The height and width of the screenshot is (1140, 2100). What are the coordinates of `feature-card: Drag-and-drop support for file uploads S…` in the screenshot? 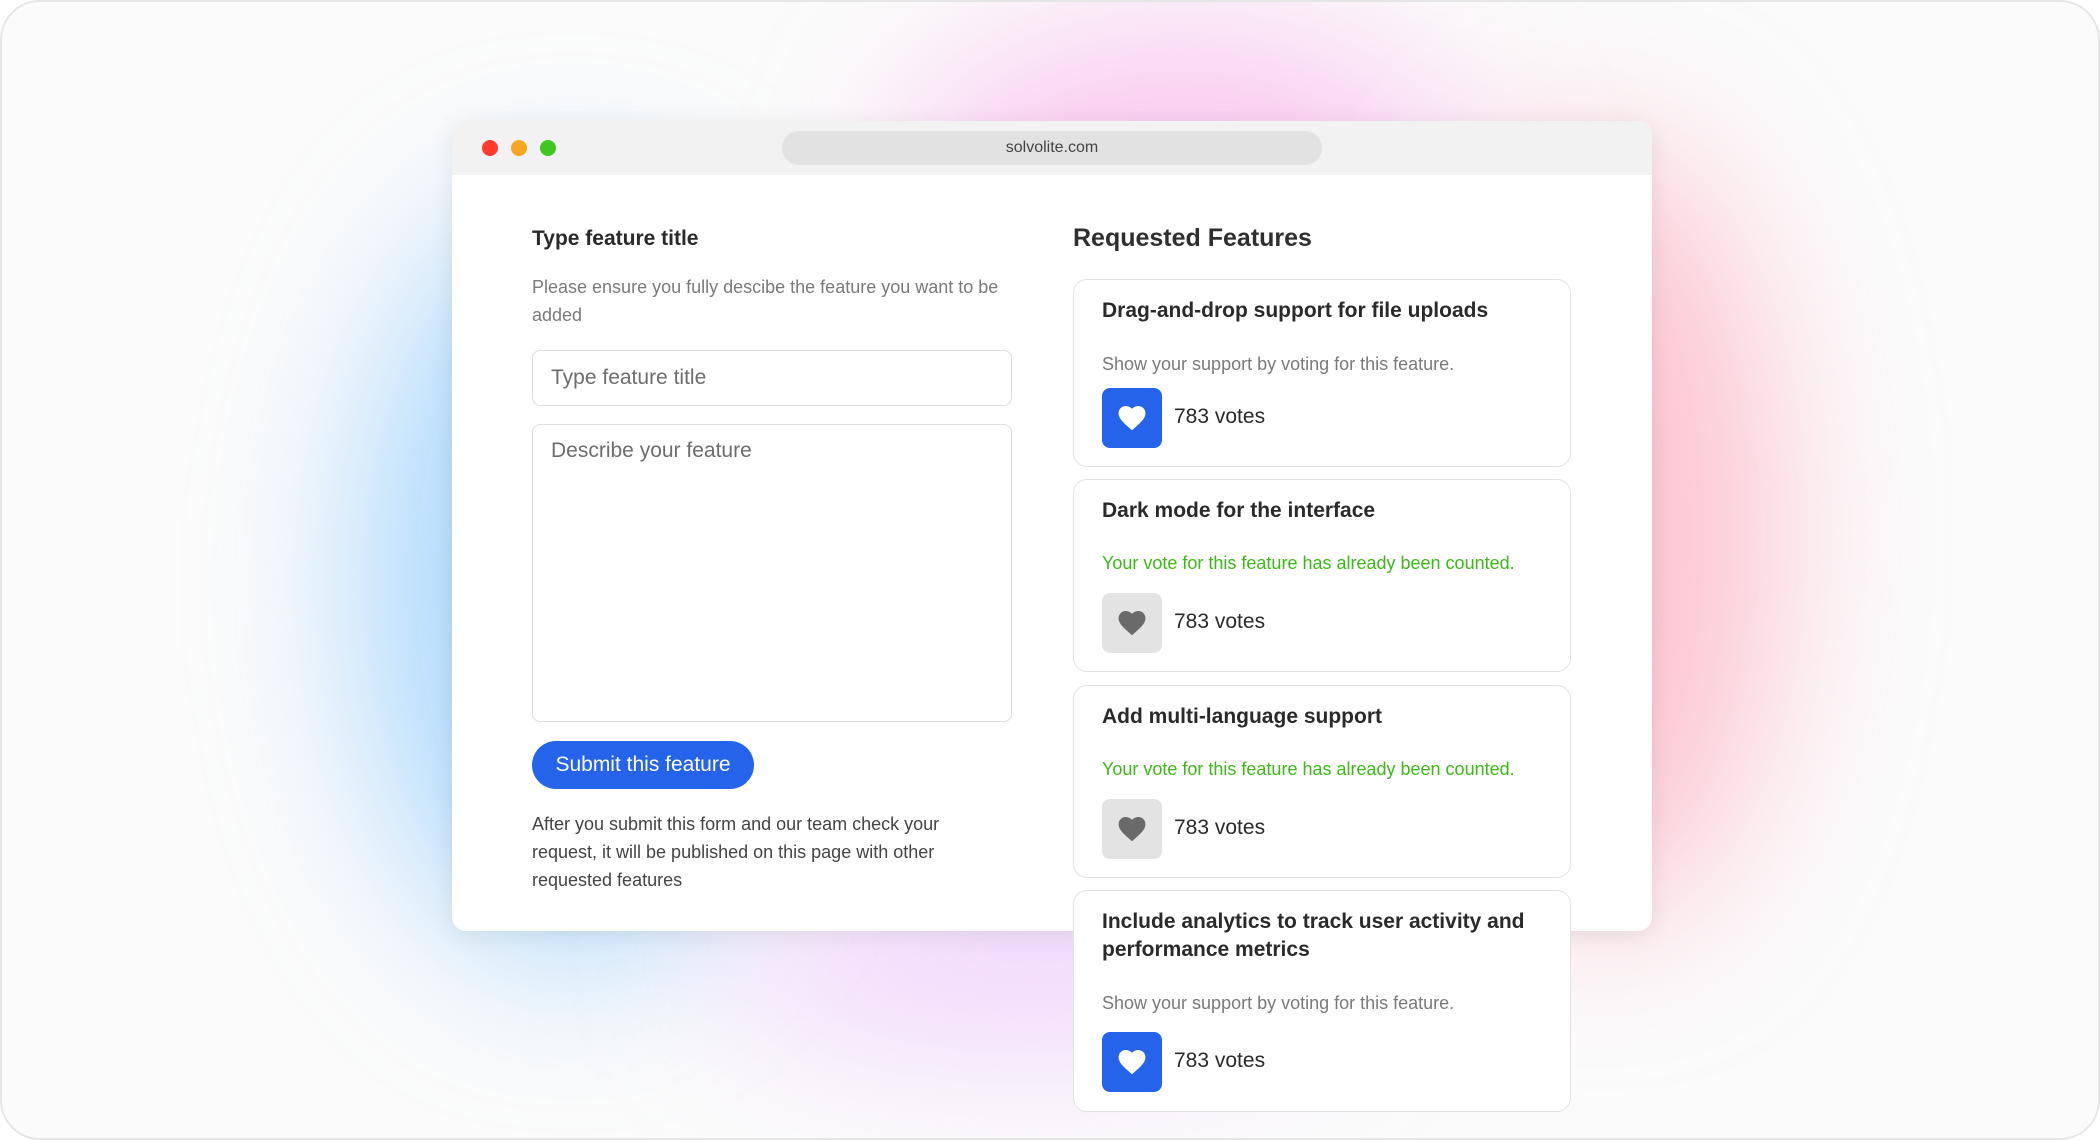 It's located at (1322, 373).